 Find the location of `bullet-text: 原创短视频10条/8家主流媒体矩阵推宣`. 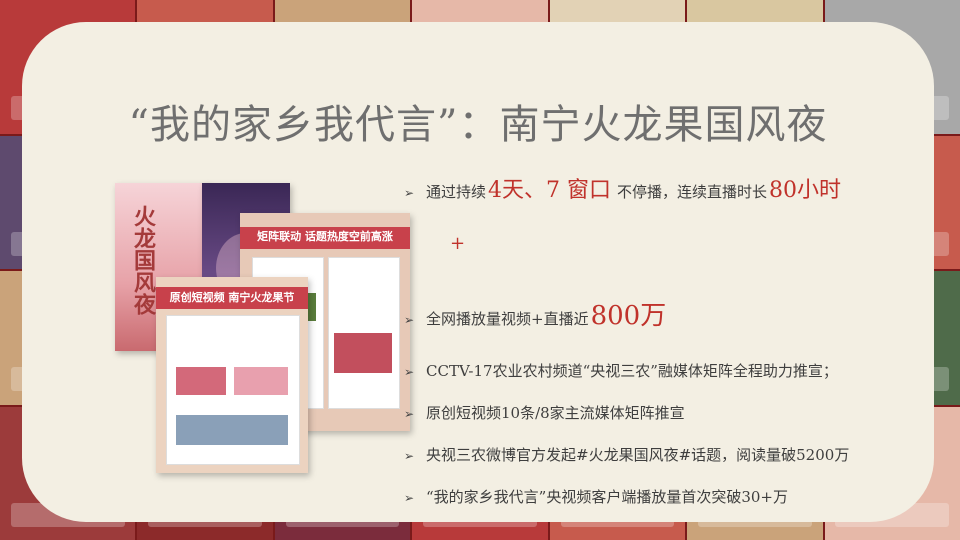

bullet-text: 原创短视频10条/8家主流媒体矩阵推宣 is located at coordinates (555, 413).